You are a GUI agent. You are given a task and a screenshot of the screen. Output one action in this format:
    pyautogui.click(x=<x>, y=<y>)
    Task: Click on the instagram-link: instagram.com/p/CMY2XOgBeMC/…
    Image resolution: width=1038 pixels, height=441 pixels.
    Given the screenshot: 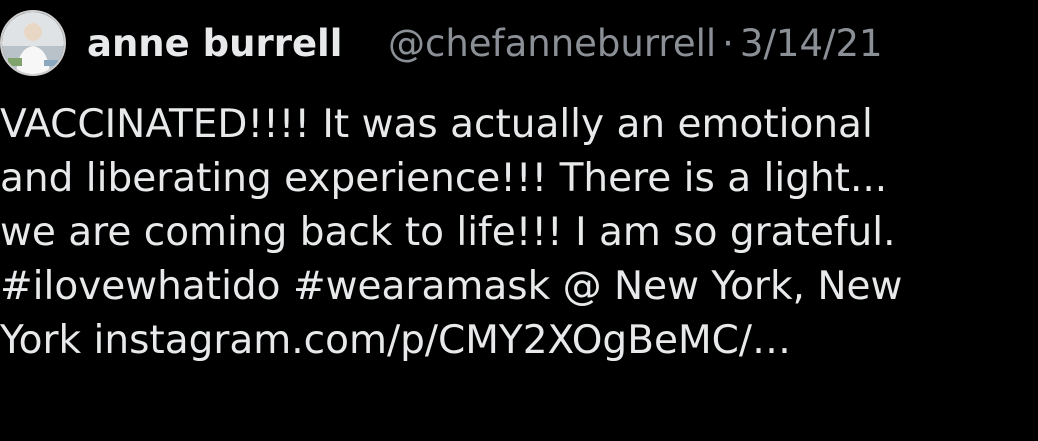 What is the action you would take?
    pyautogui.click(x=442, y=340)
    